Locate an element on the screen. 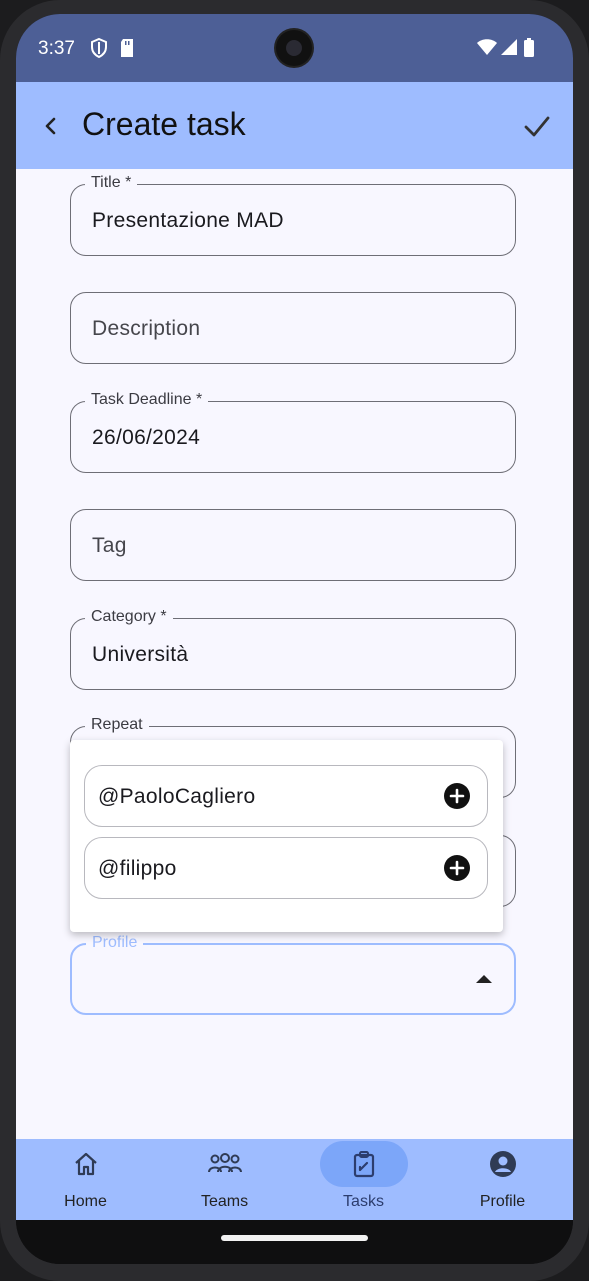 The width and height of the screenshot is (589, 1281). back-icon is located at coordinates (52, 126).